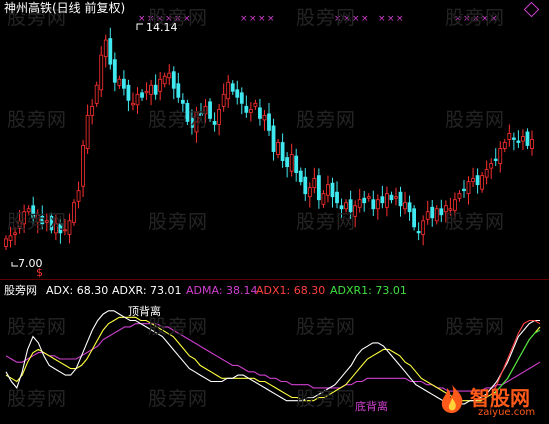 The image size is (549, 424). Describe the element at coordinates (139, 26) in the screenshot. I see `high-label-leader` at that location.